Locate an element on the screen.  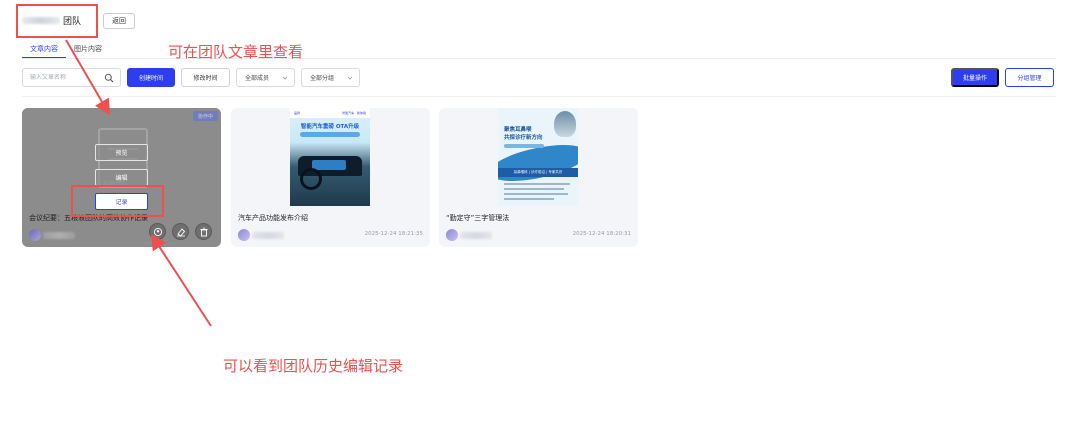
poster-brand: 品牌 is located at coordinates (297, 113).